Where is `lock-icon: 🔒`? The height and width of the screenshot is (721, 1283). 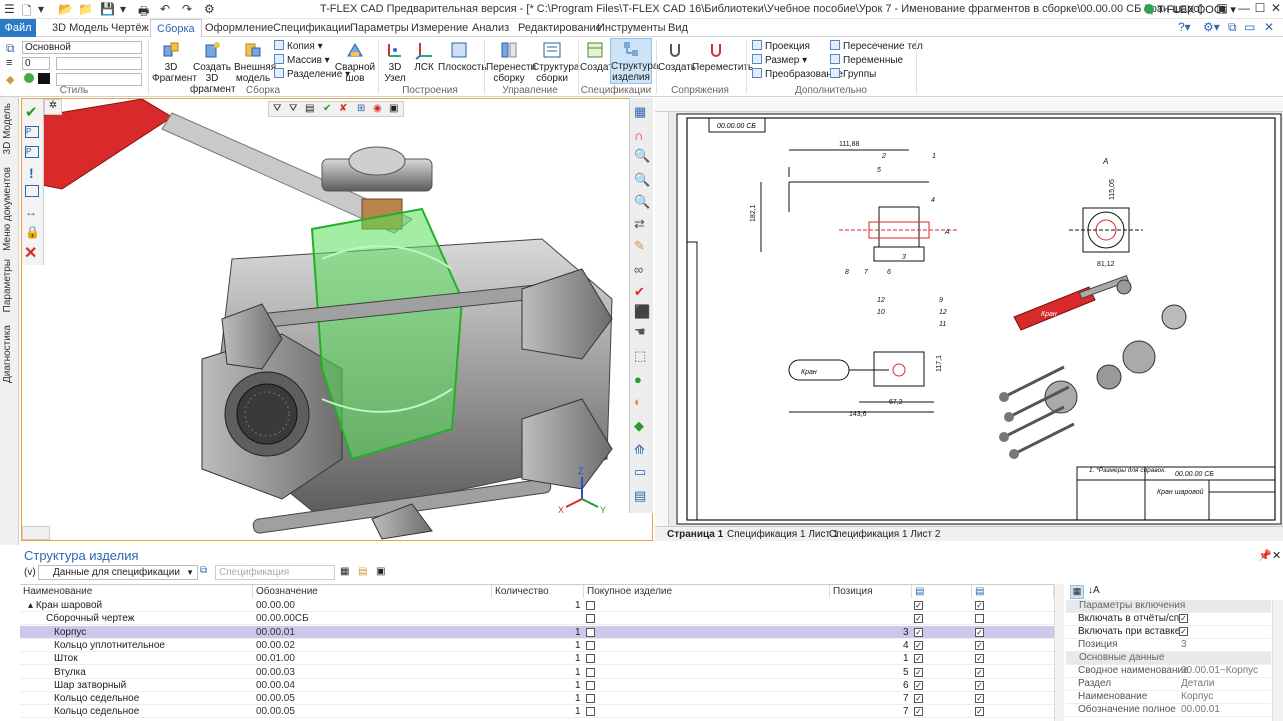
lock-icon: 🔒 is located at coordinates (32, 232).